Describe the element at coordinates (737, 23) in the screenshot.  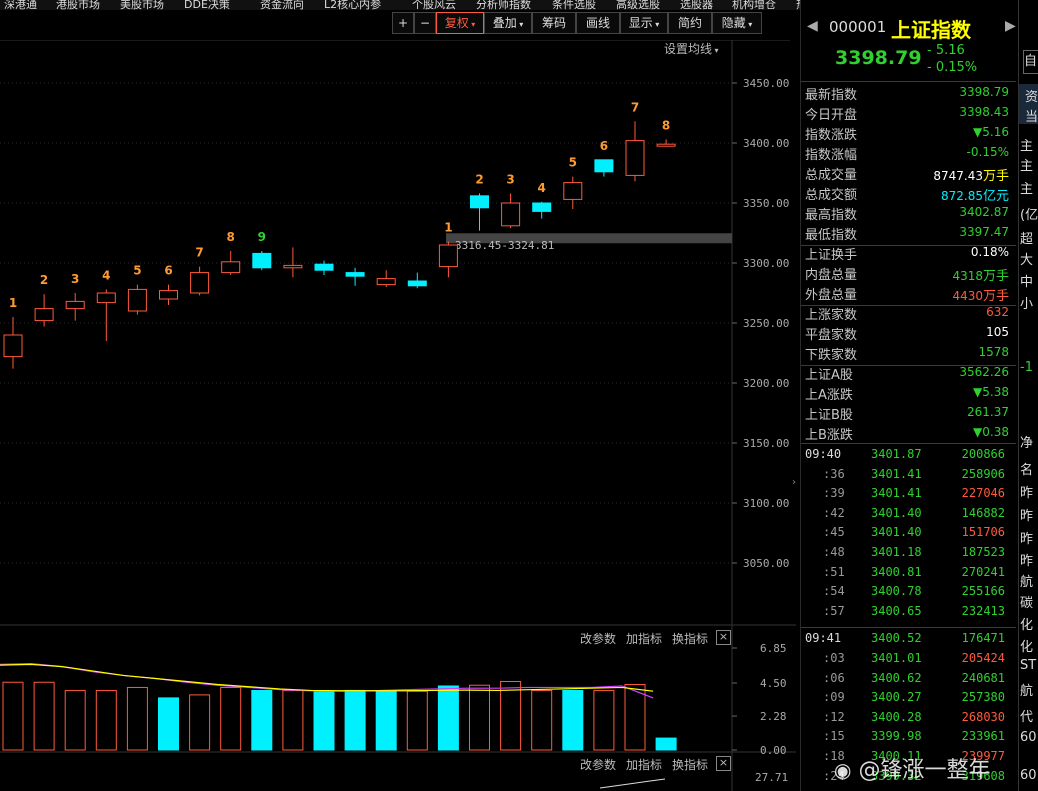
I see `yincang-dropdown: 隐藏 ▾` at that location.